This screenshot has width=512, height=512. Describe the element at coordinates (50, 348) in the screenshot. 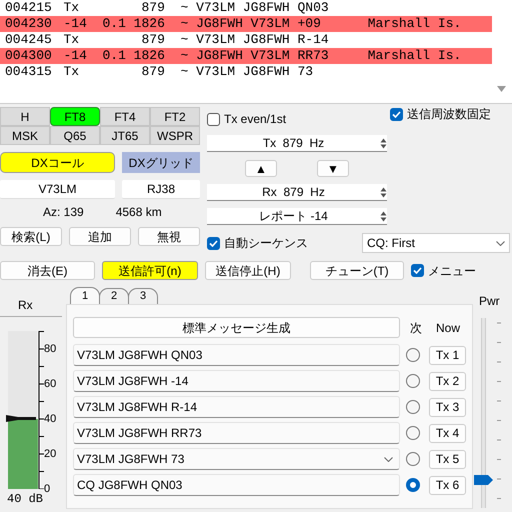

I see `scale-label: 80` at that location.